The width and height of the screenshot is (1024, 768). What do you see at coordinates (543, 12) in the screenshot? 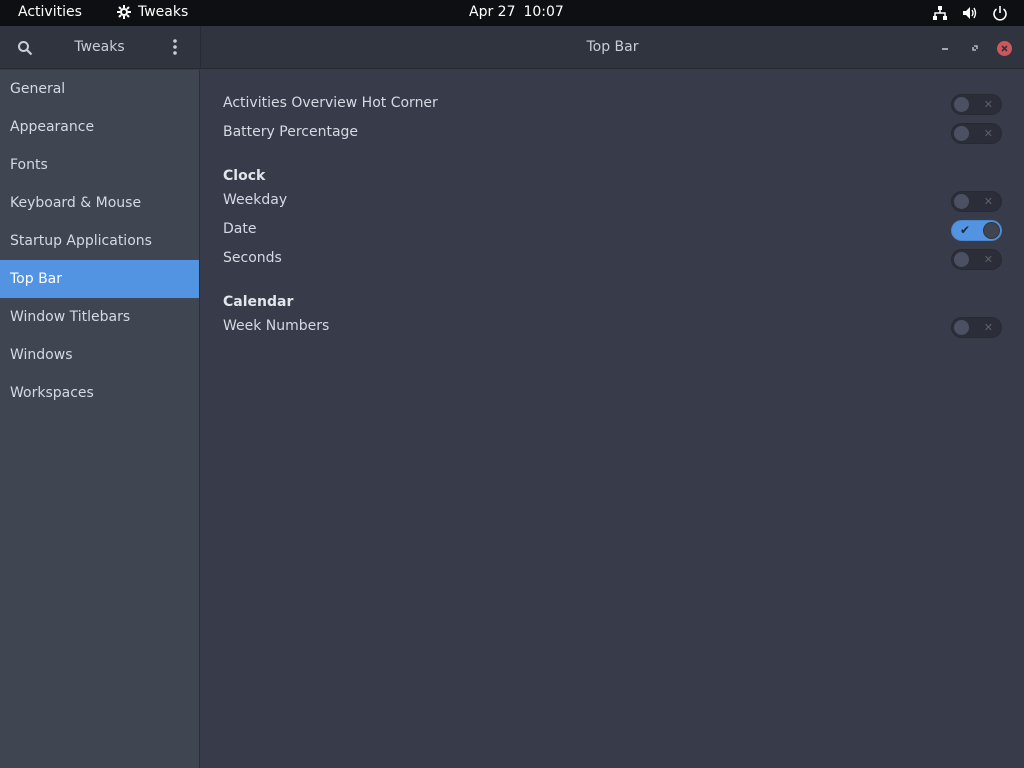
I see `clock-time: 10:07` at bounding box center [543, 12].